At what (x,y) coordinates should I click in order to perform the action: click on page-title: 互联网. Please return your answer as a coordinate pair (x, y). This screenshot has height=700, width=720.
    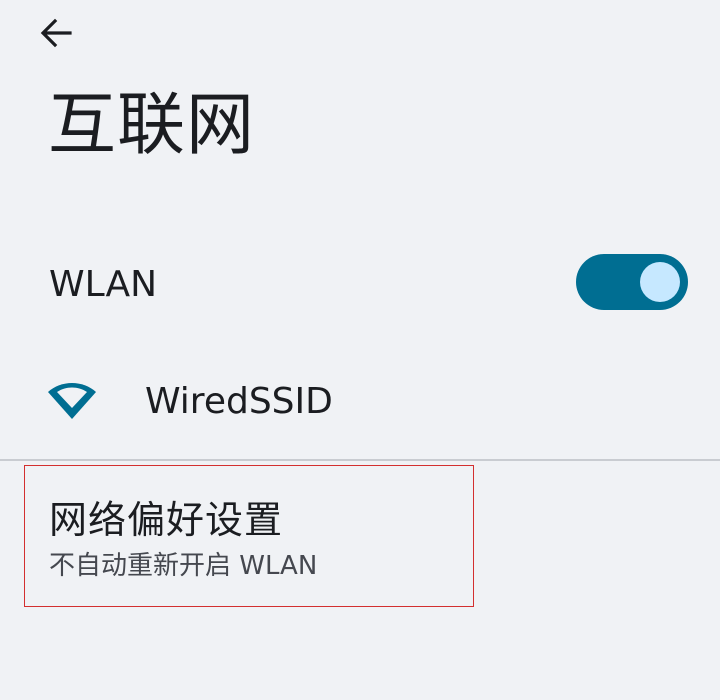
    Looking at the image, I should click on (152, 125).